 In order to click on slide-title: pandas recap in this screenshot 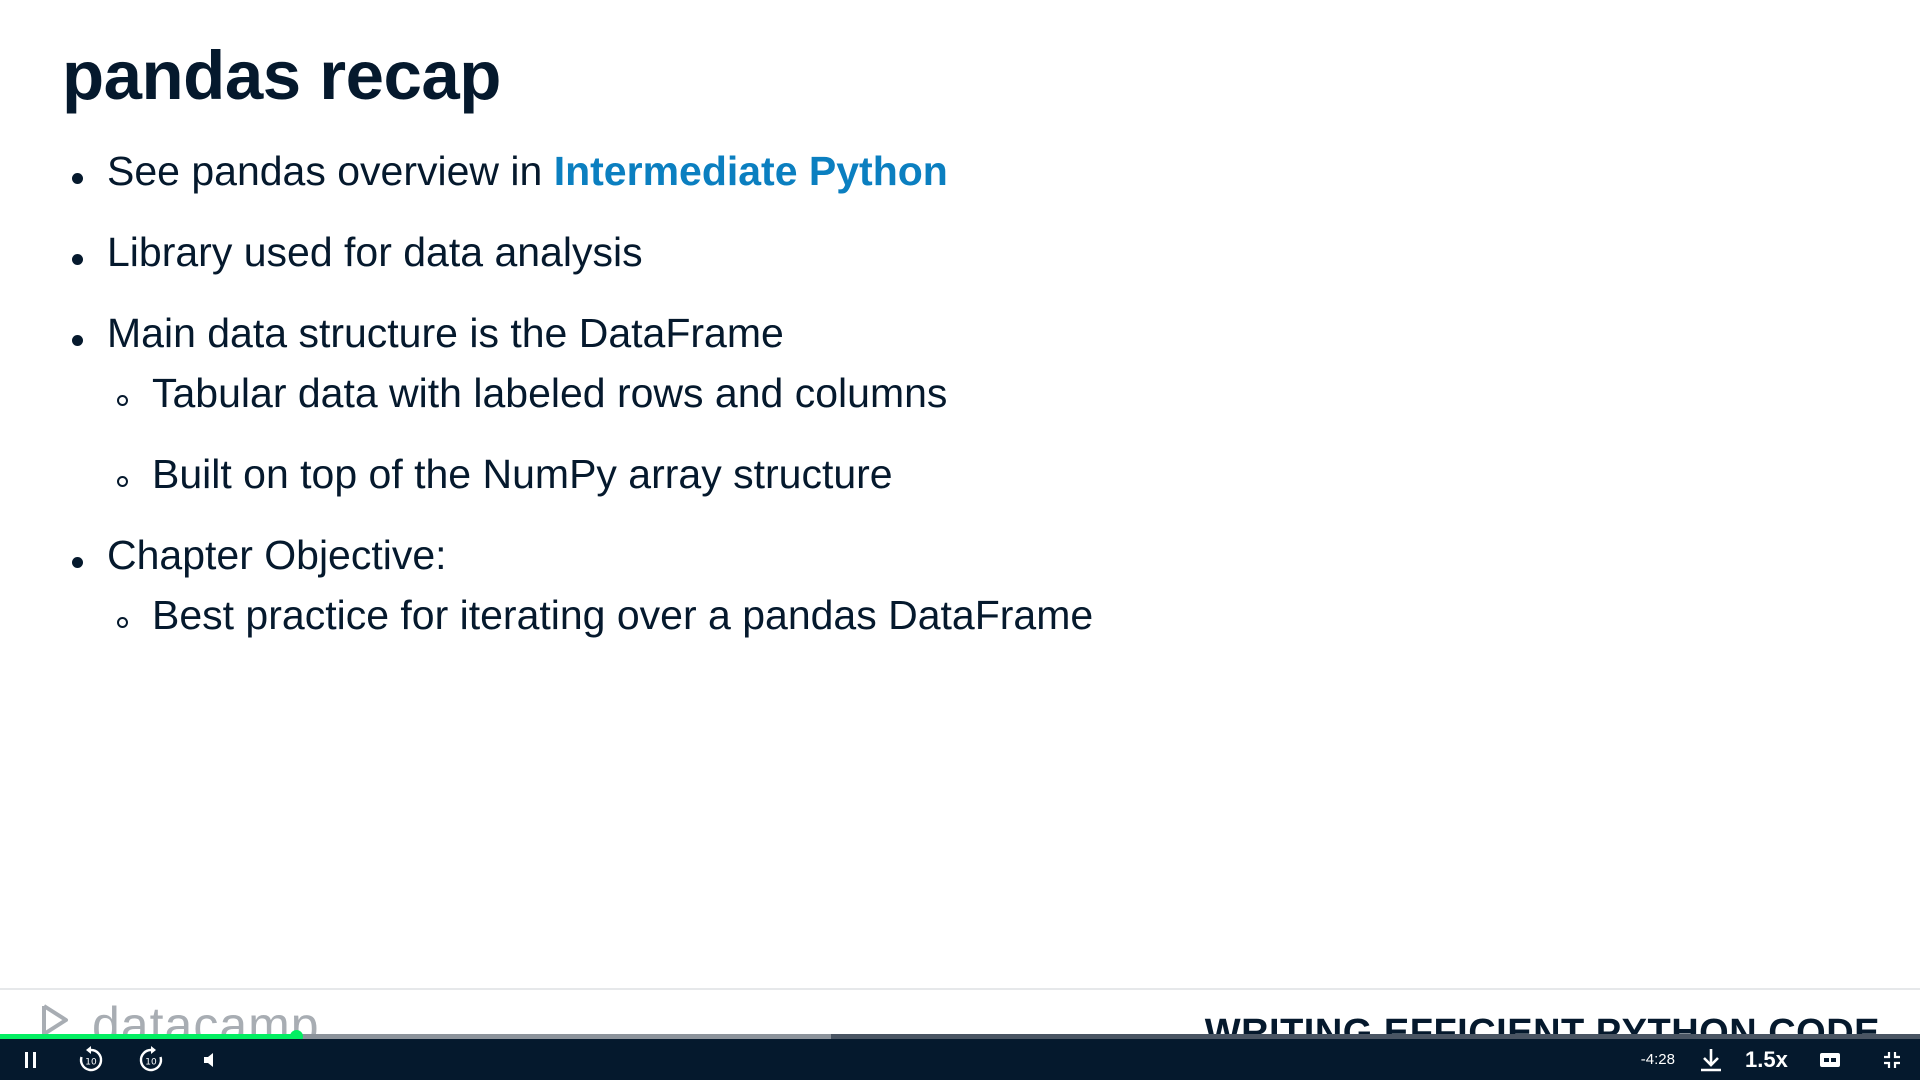, I will do `click(281, 75)`.